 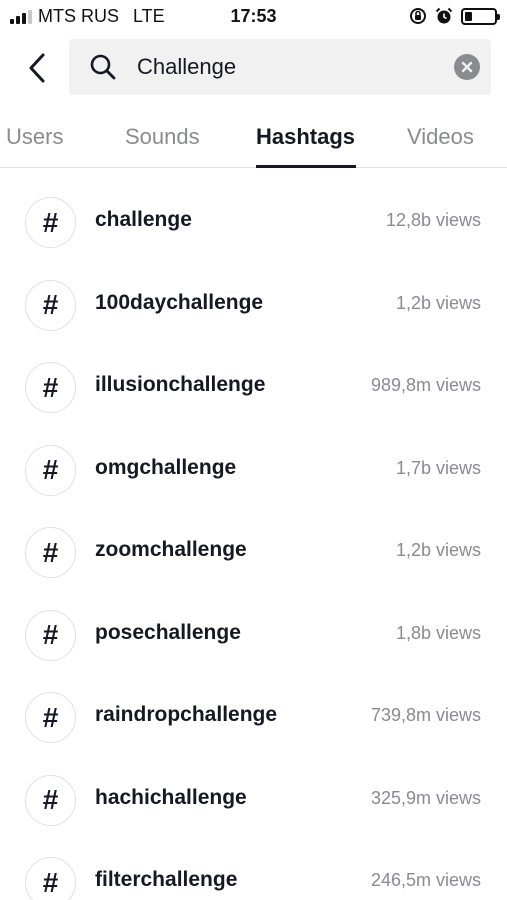 What do you see at coordinates (253, 551) in the screenshot?
I see `list-item: # zoomchallenge 1,2b views` at bounding box center [253, 551].